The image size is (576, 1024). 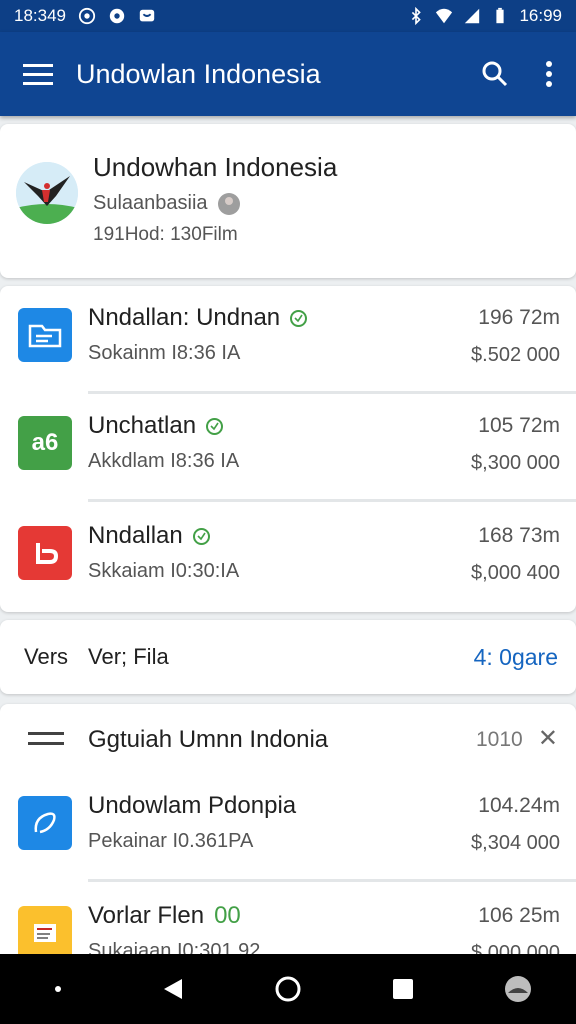 I want to click on battery-icon, so click(x=500, y=15).